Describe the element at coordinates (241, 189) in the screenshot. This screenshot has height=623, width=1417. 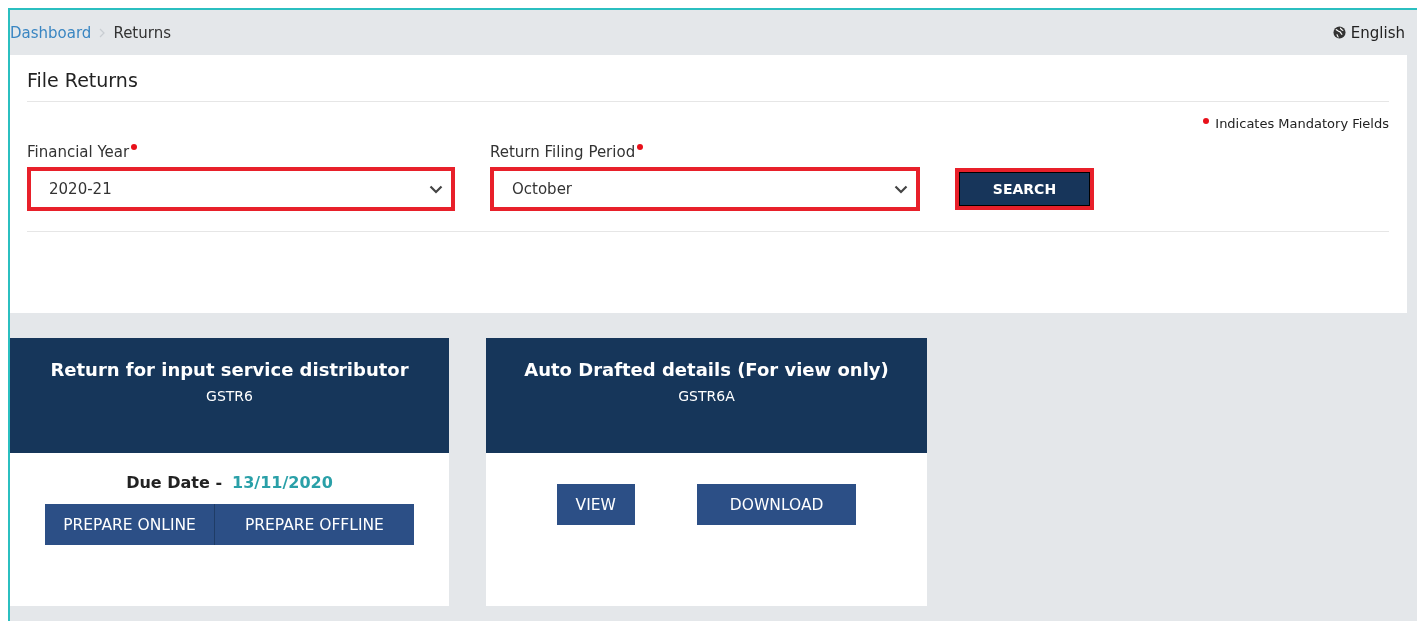
I see `dropdown-field: 2020-21` at that location.